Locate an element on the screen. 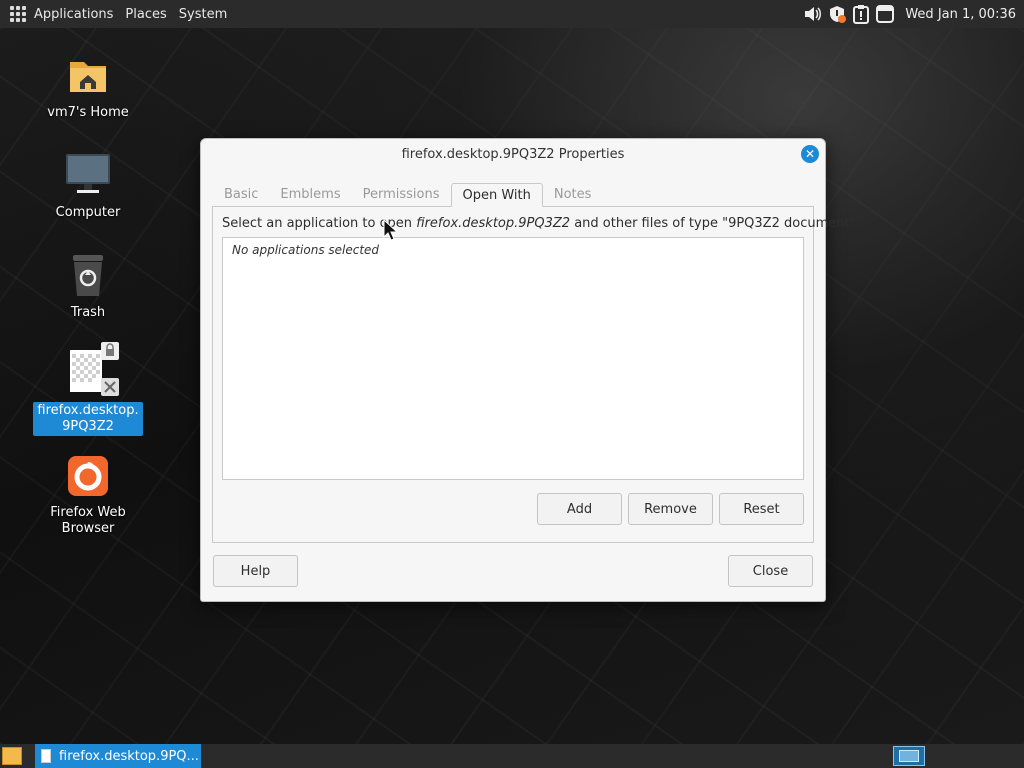 The width and height of the screenshot is (1024, 768). volume-icon is located at coordinates (813, 14).